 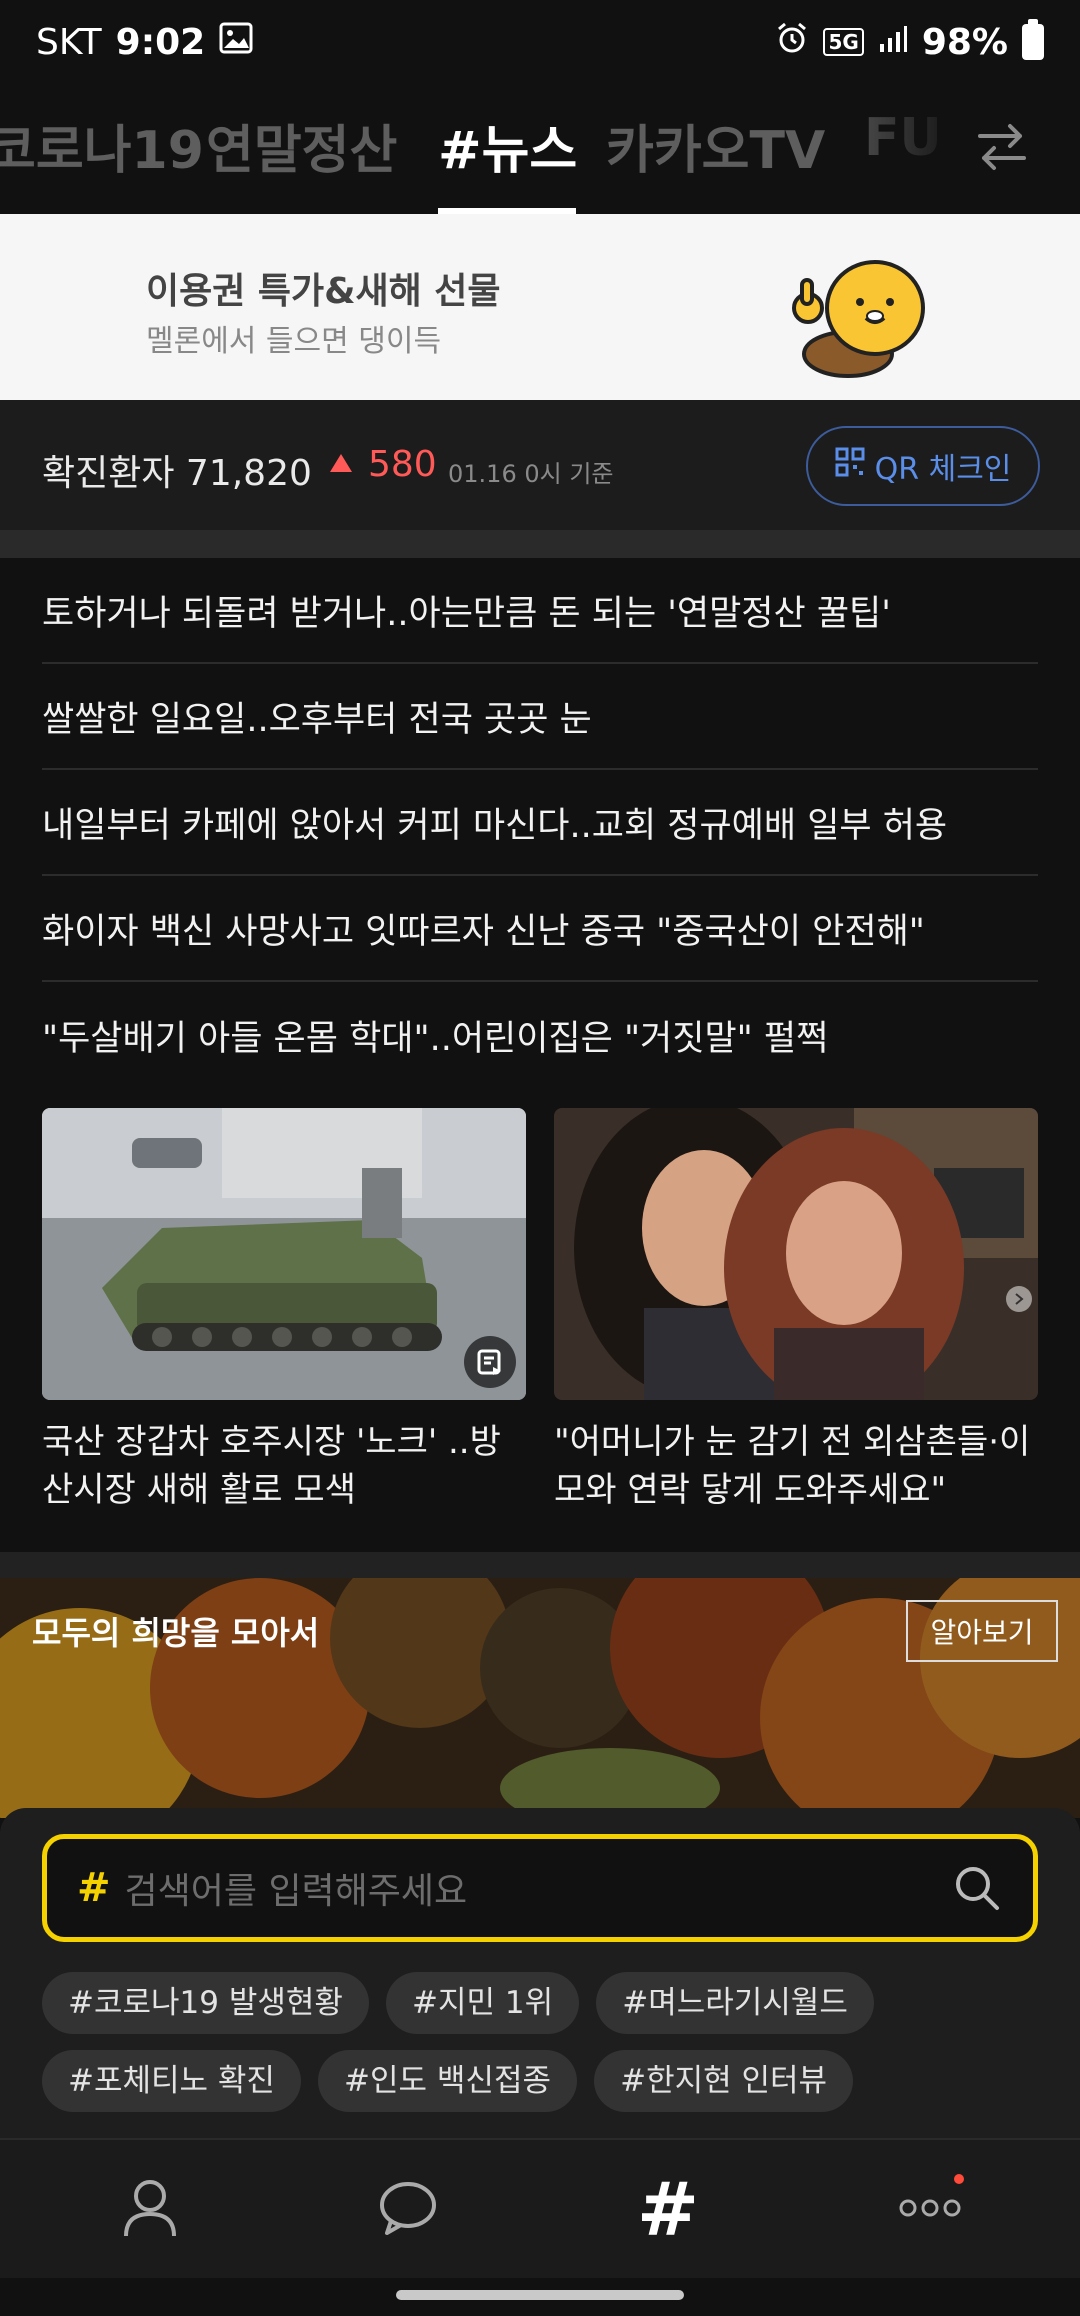 What do you see at coordinates (301, 145) in the screenshot?
I see `tab-year-end-tax: 연말정산` at bounding box center [301, 145].